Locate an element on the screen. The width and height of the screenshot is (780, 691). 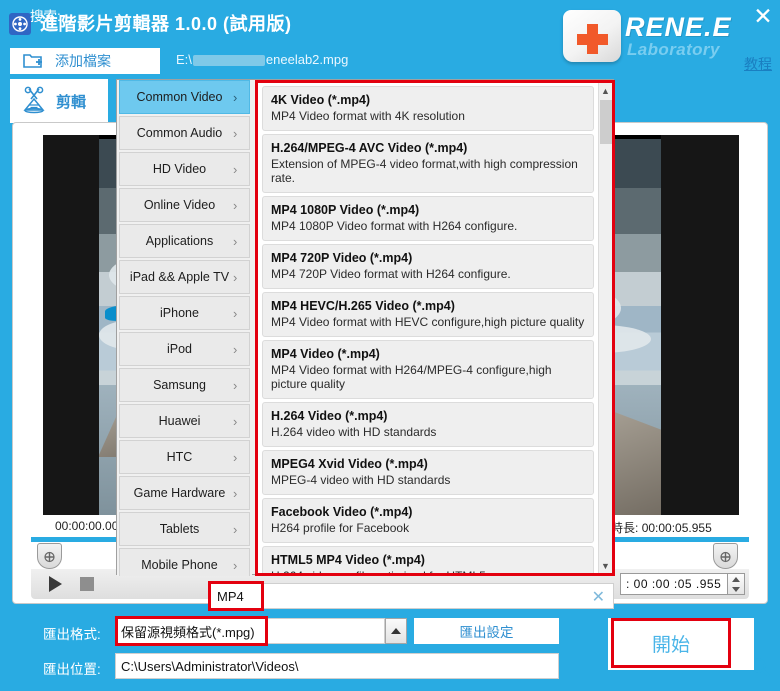
brand-subtitle: Laboratory is located at coordinates (673, 49).